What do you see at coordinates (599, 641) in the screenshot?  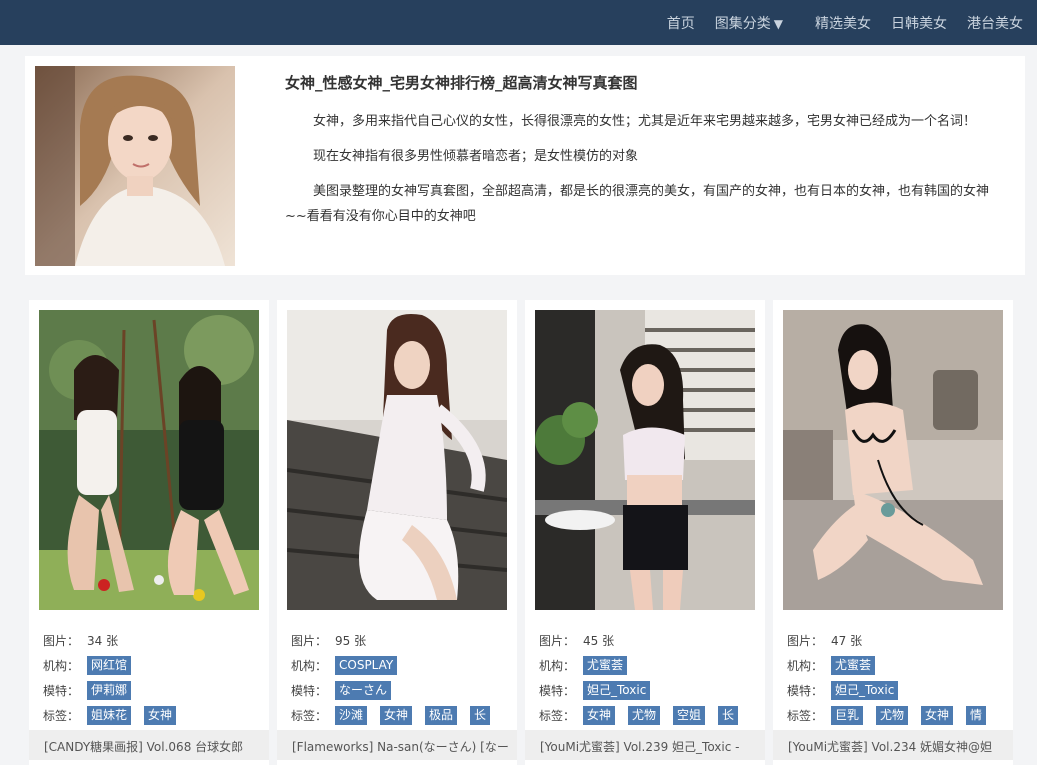 I see `pic-count: 45 张` at bounding box center [599, 641].